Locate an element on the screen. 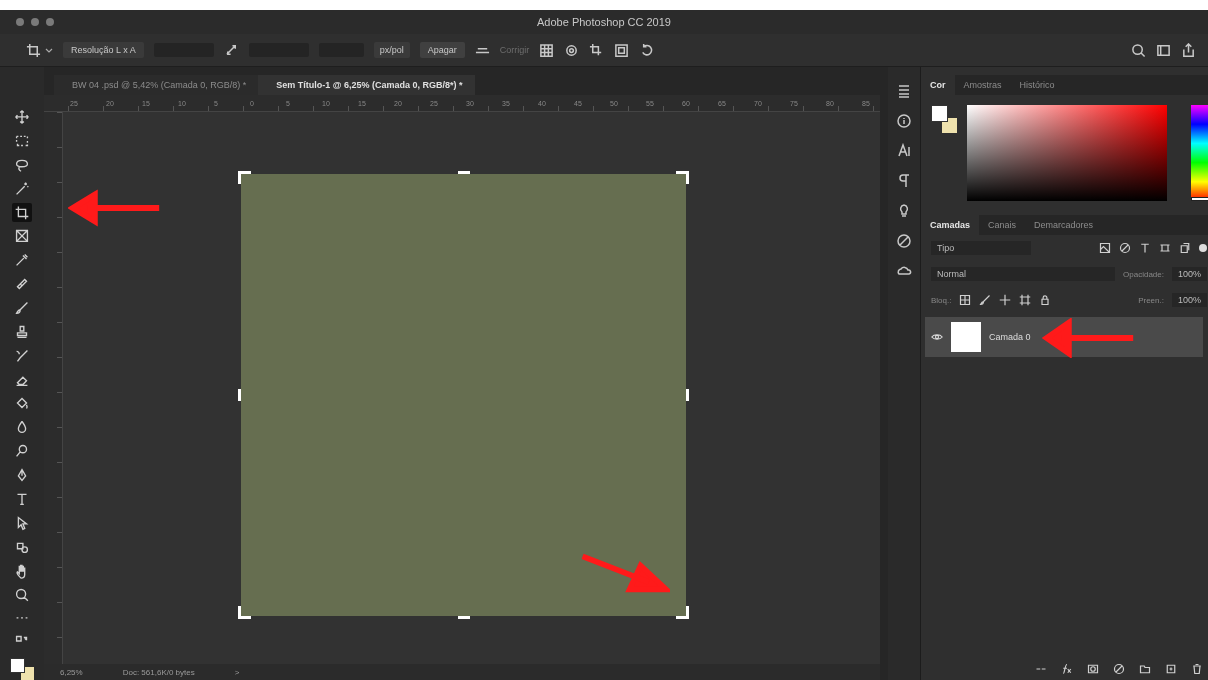 The height and width of the screenshot is (680, 1208). folder-icon is located at coordinates (1145, 669).